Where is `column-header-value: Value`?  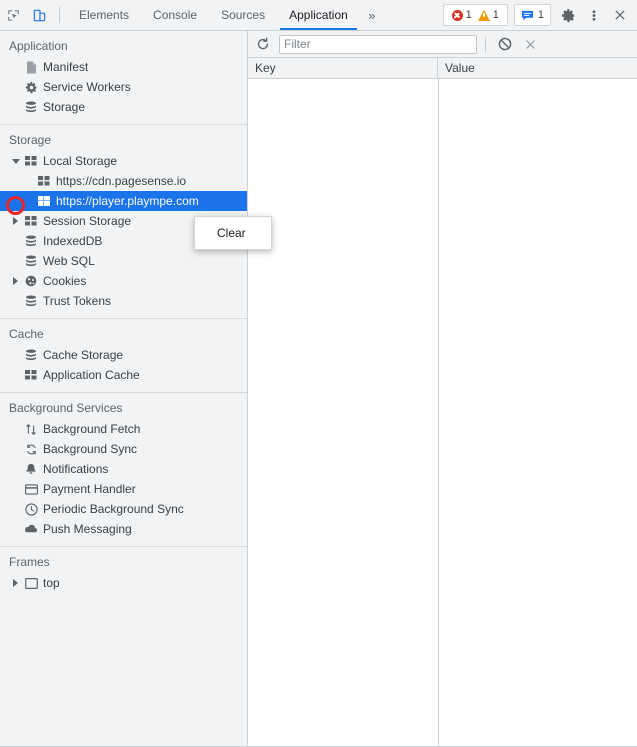
column-header-value: Value is located at coordinates (537, 68).